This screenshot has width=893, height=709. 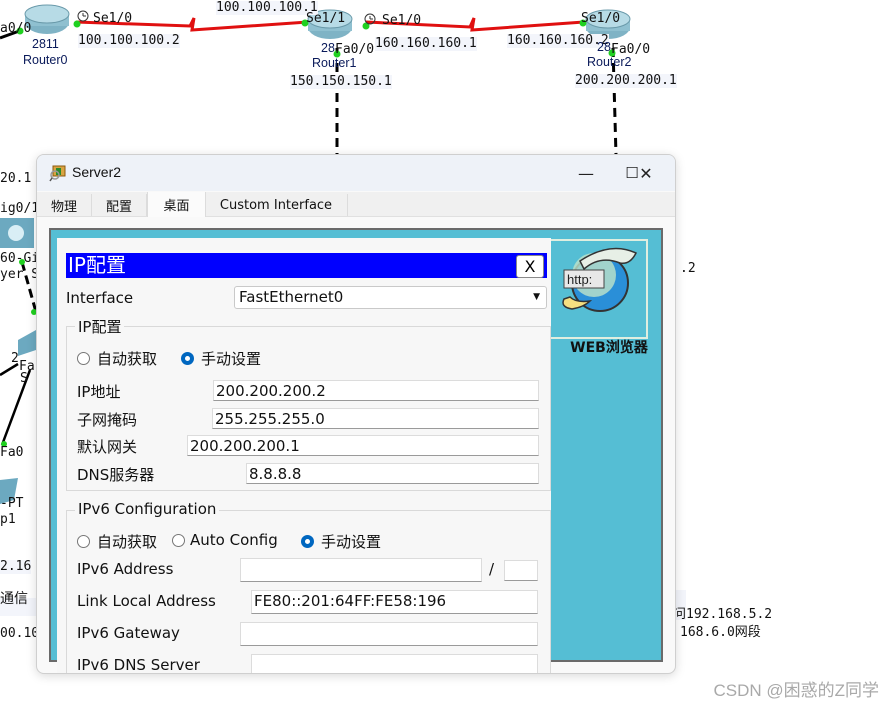 I want to click on ipv6-dhcp-radio: 自动获取, so click(x=117, y=541).